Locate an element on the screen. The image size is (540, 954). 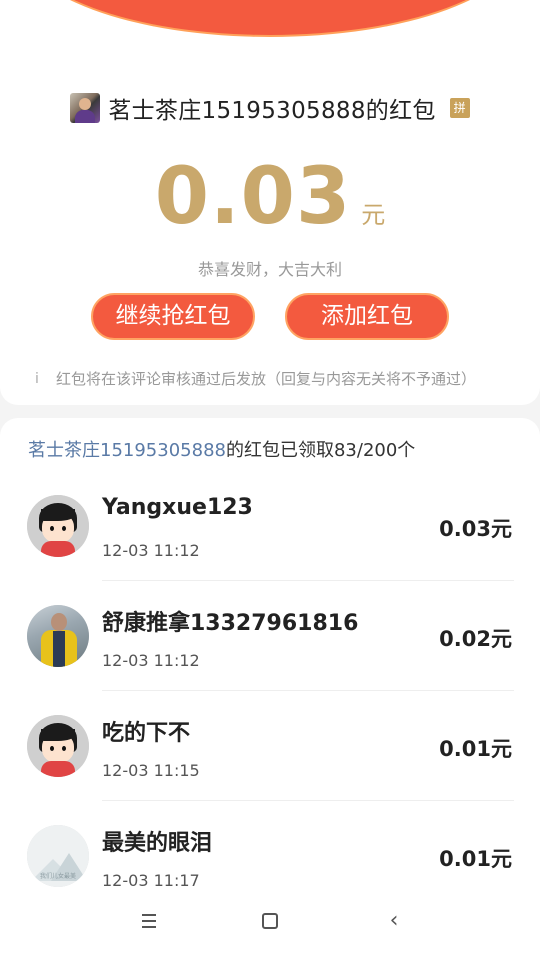
review-notice: i 红包将在该评论审核通过后发放（回复与内容无关将不予通过） is located at coordinates (275, 378).